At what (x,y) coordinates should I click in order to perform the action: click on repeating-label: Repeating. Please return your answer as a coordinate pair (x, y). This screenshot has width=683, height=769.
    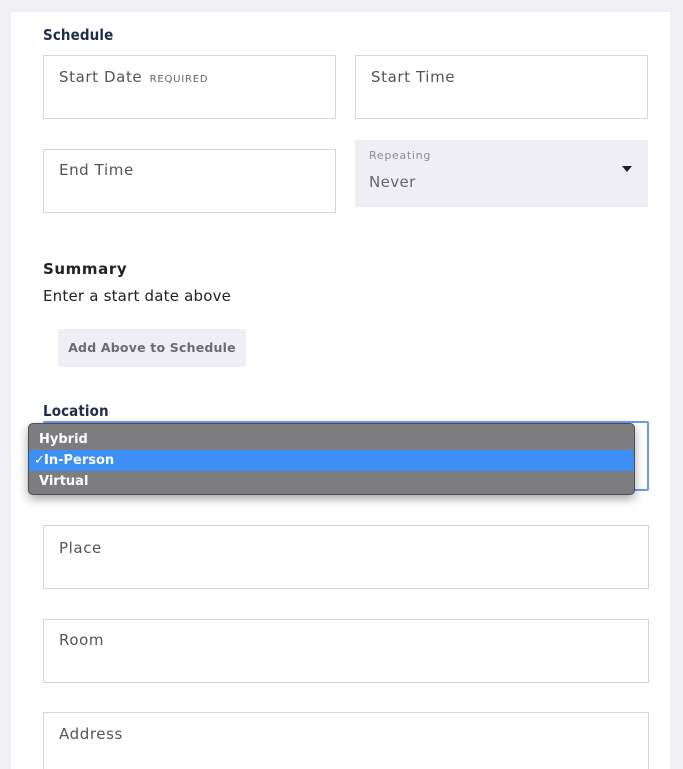
    Looking at the image, I should click on (400, 155).